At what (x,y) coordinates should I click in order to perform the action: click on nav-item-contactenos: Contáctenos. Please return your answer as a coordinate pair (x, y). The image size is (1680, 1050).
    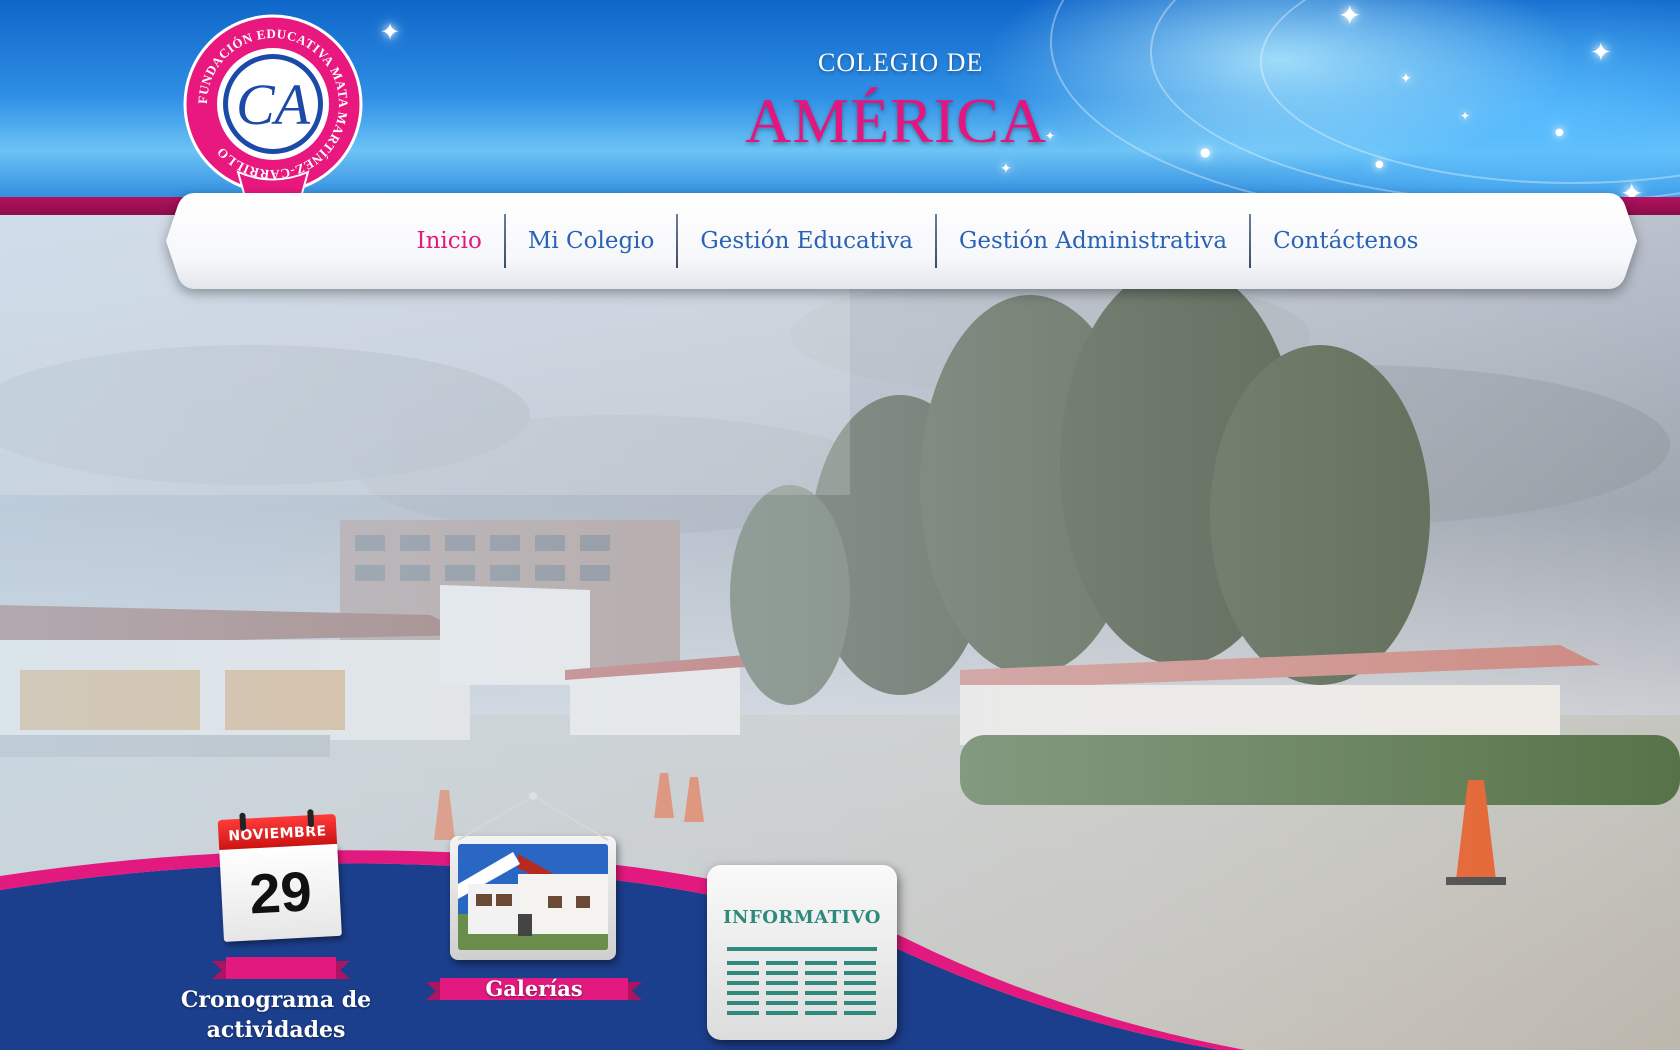
    Looking at the image, I should click on (1345, 241).